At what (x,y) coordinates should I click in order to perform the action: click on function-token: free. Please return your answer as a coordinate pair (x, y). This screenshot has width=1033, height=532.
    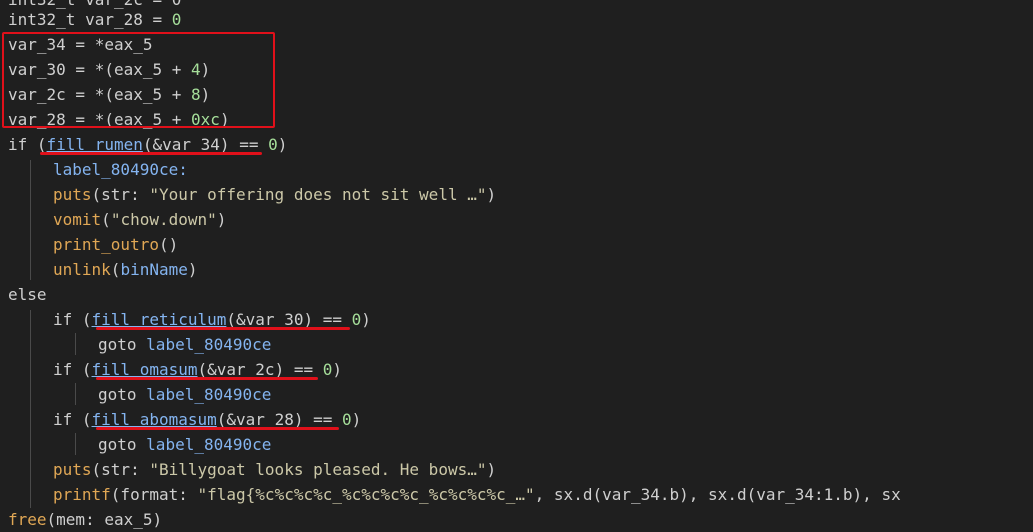
    Looking at the image, I should click on (27, 519).